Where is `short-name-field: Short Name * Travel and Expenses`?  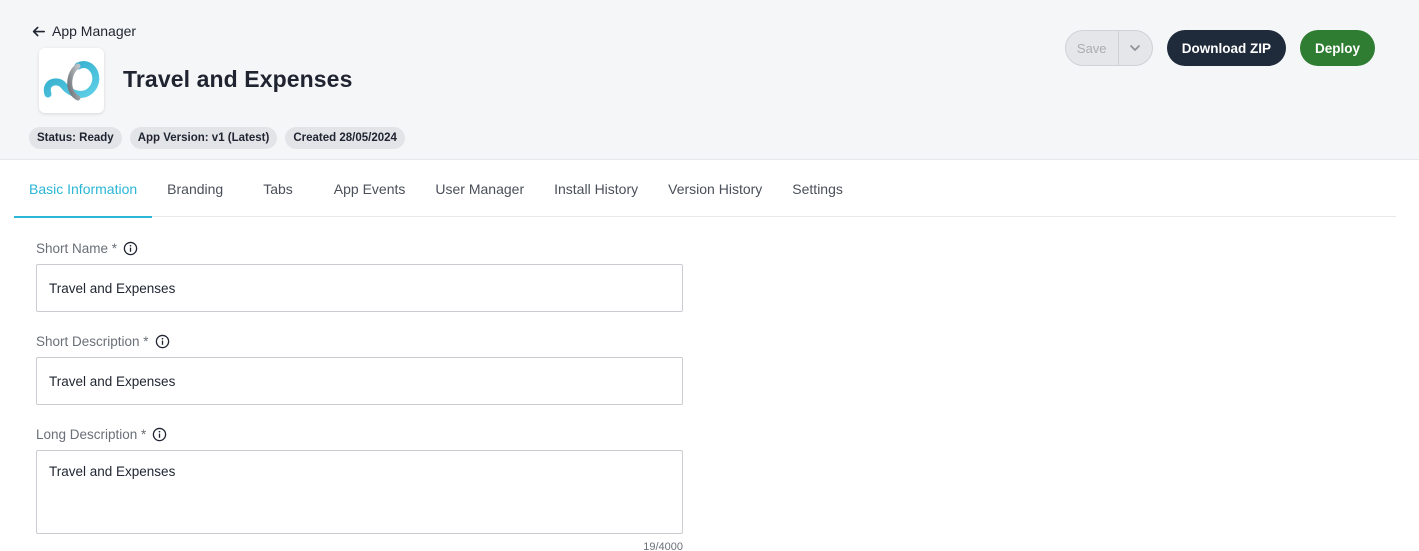 short-name-field: Short Name * Travel and Expenses is located at coordinates (359, 275).